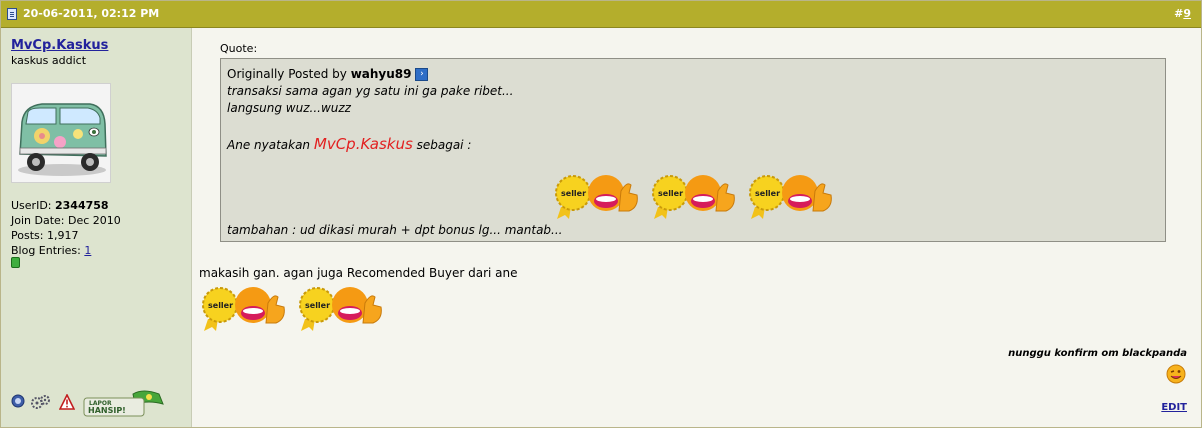 This screenshot has height=428, width=1202. What do you see at coordinates (287, 74) in the screenshot?
I see `quote-origin-prefix: Originally Posted by` at bounding box center [287, 74].